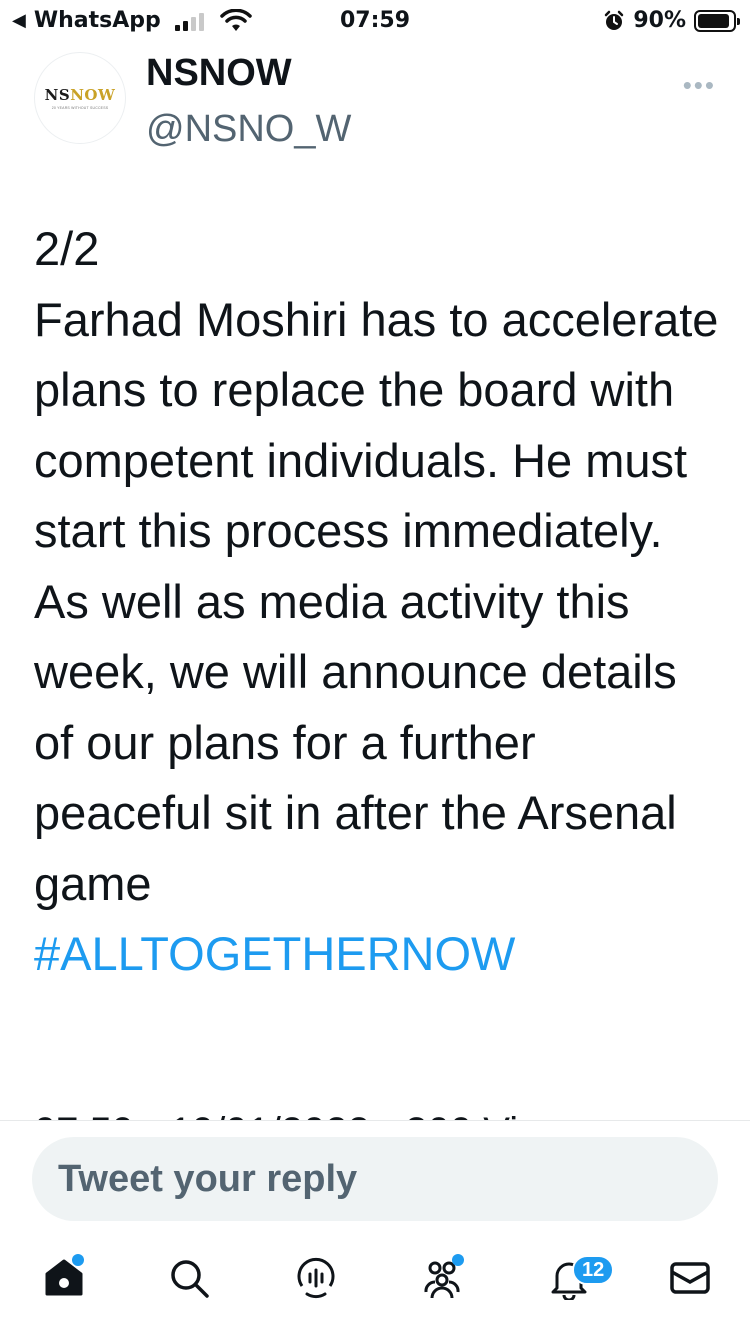 The image size is (750, 1334). Describe the element at coordinates (699, 85) in the screenshot. I see `more-options-icon: •••` at that location.